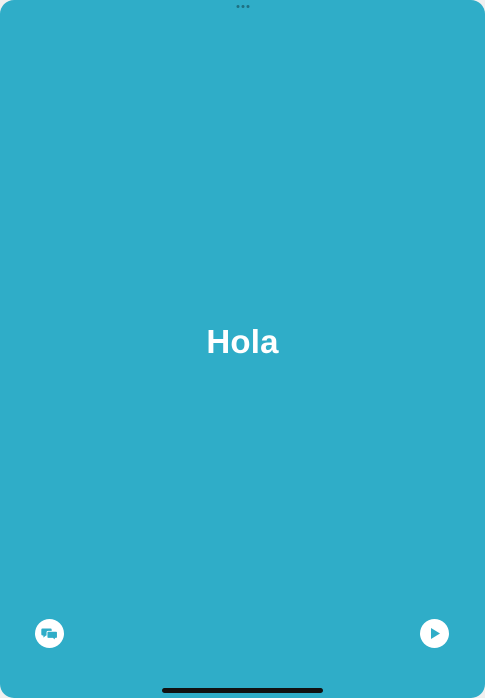 The height and width of the screenshot is (698, 485). I want to click on home-indicator, so click(242, 690).